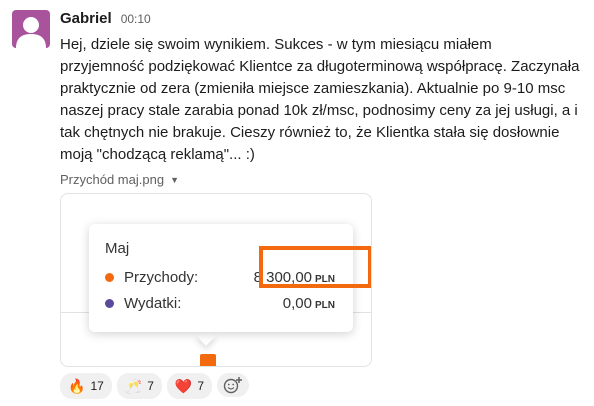  I want to click on add-reaction-button, so click(233, 385).